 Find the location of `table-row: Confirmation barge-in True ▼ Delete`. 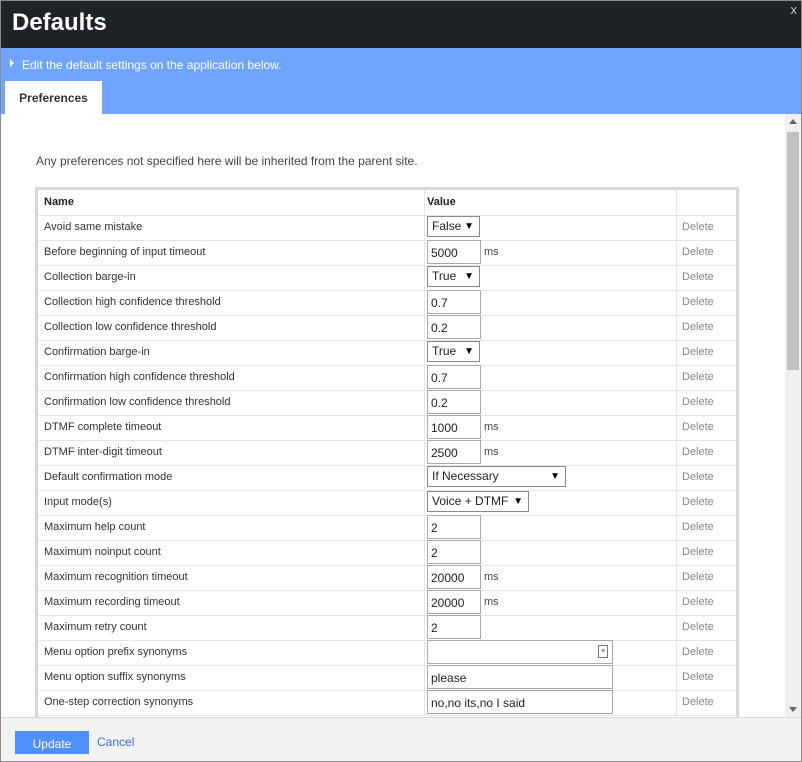

table-row: Confirmation barge-in True ▼ Delete is located at coordinates (387, 353).